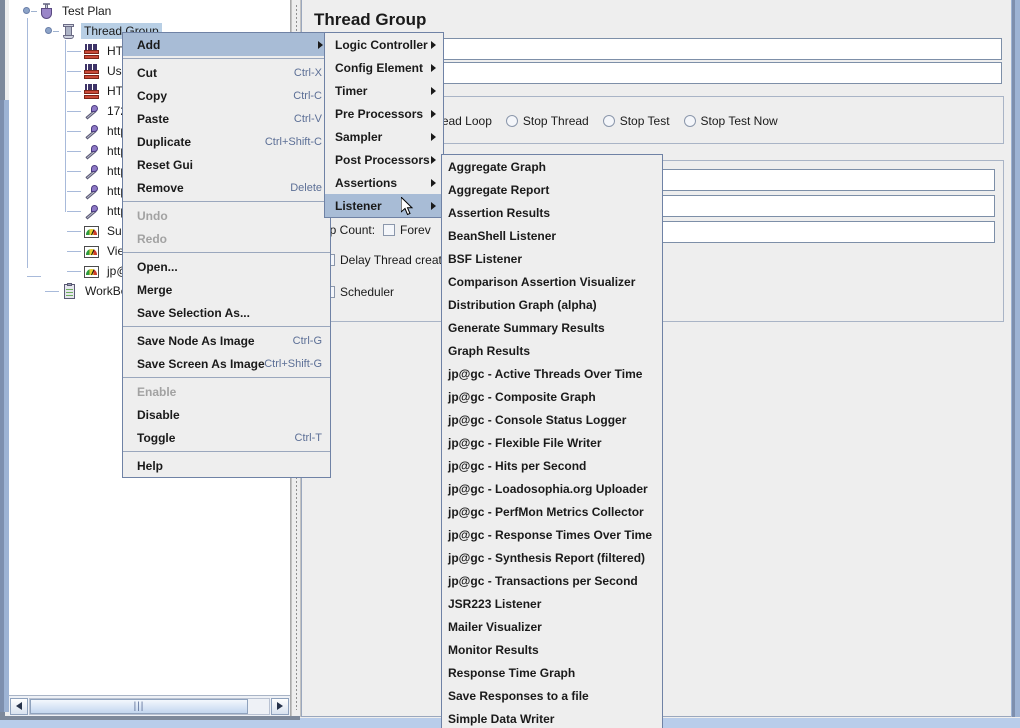 This screenshot has height=728, width=1020. What do you see at coordinates (384, 44) in the screenshot?
I see `add-menu-item-logic-controller: Logic Controller` at bounding box center [384, 44].